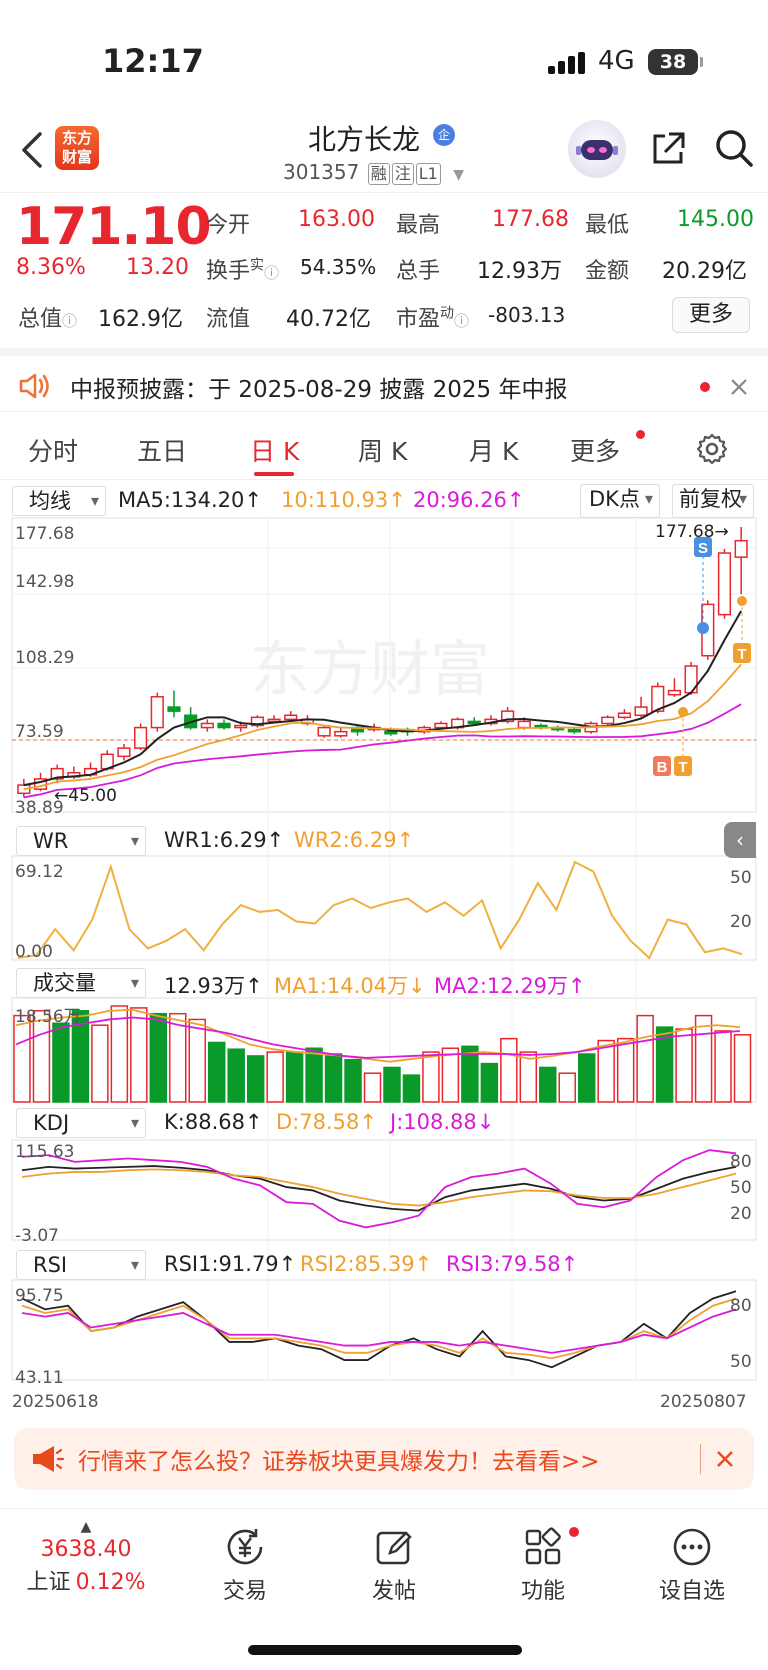 Image resolution: width=768 pixels, height=1670 pixels. Describe the element at coordinates (48, 1459) in the screenshot. I see `megaphone-icon` at that location.